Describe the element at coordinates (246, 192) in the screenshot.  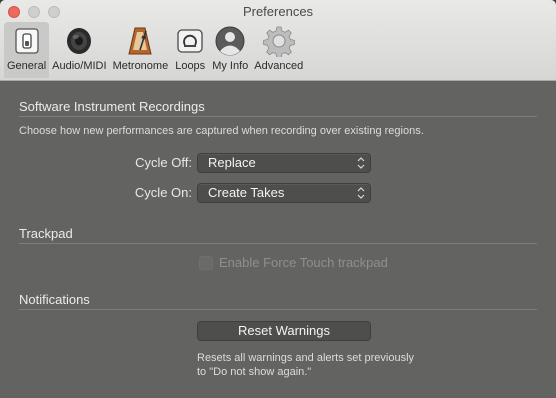
I see `cycle-on-value: Create Takes` at that location.